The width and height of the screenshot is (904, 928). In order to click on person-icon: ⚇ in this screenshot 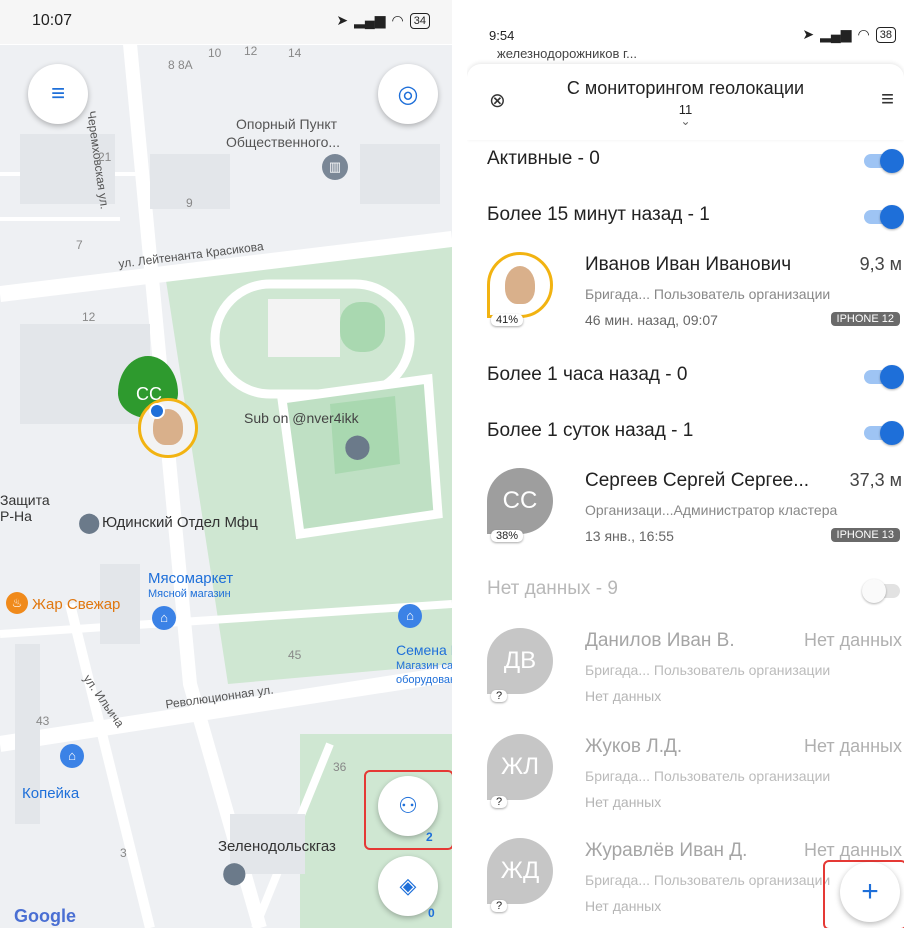, I will do `click(408, 805)`.